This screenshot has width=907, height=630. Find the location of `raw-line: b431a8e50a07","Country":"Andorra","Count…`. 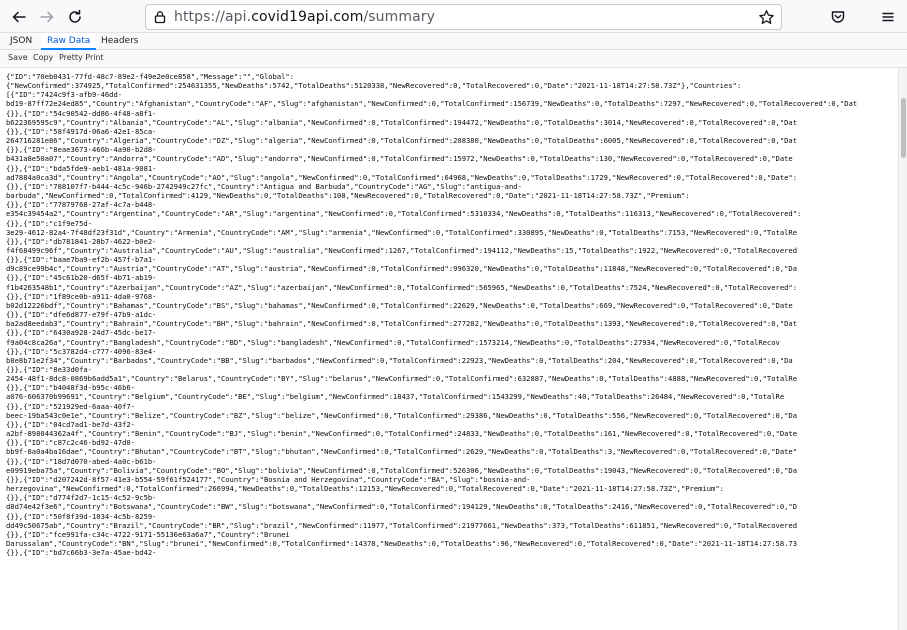

raw-line: b431a8e50a07","Country":"Andorra","Count… is located at coordinates (399, 159).